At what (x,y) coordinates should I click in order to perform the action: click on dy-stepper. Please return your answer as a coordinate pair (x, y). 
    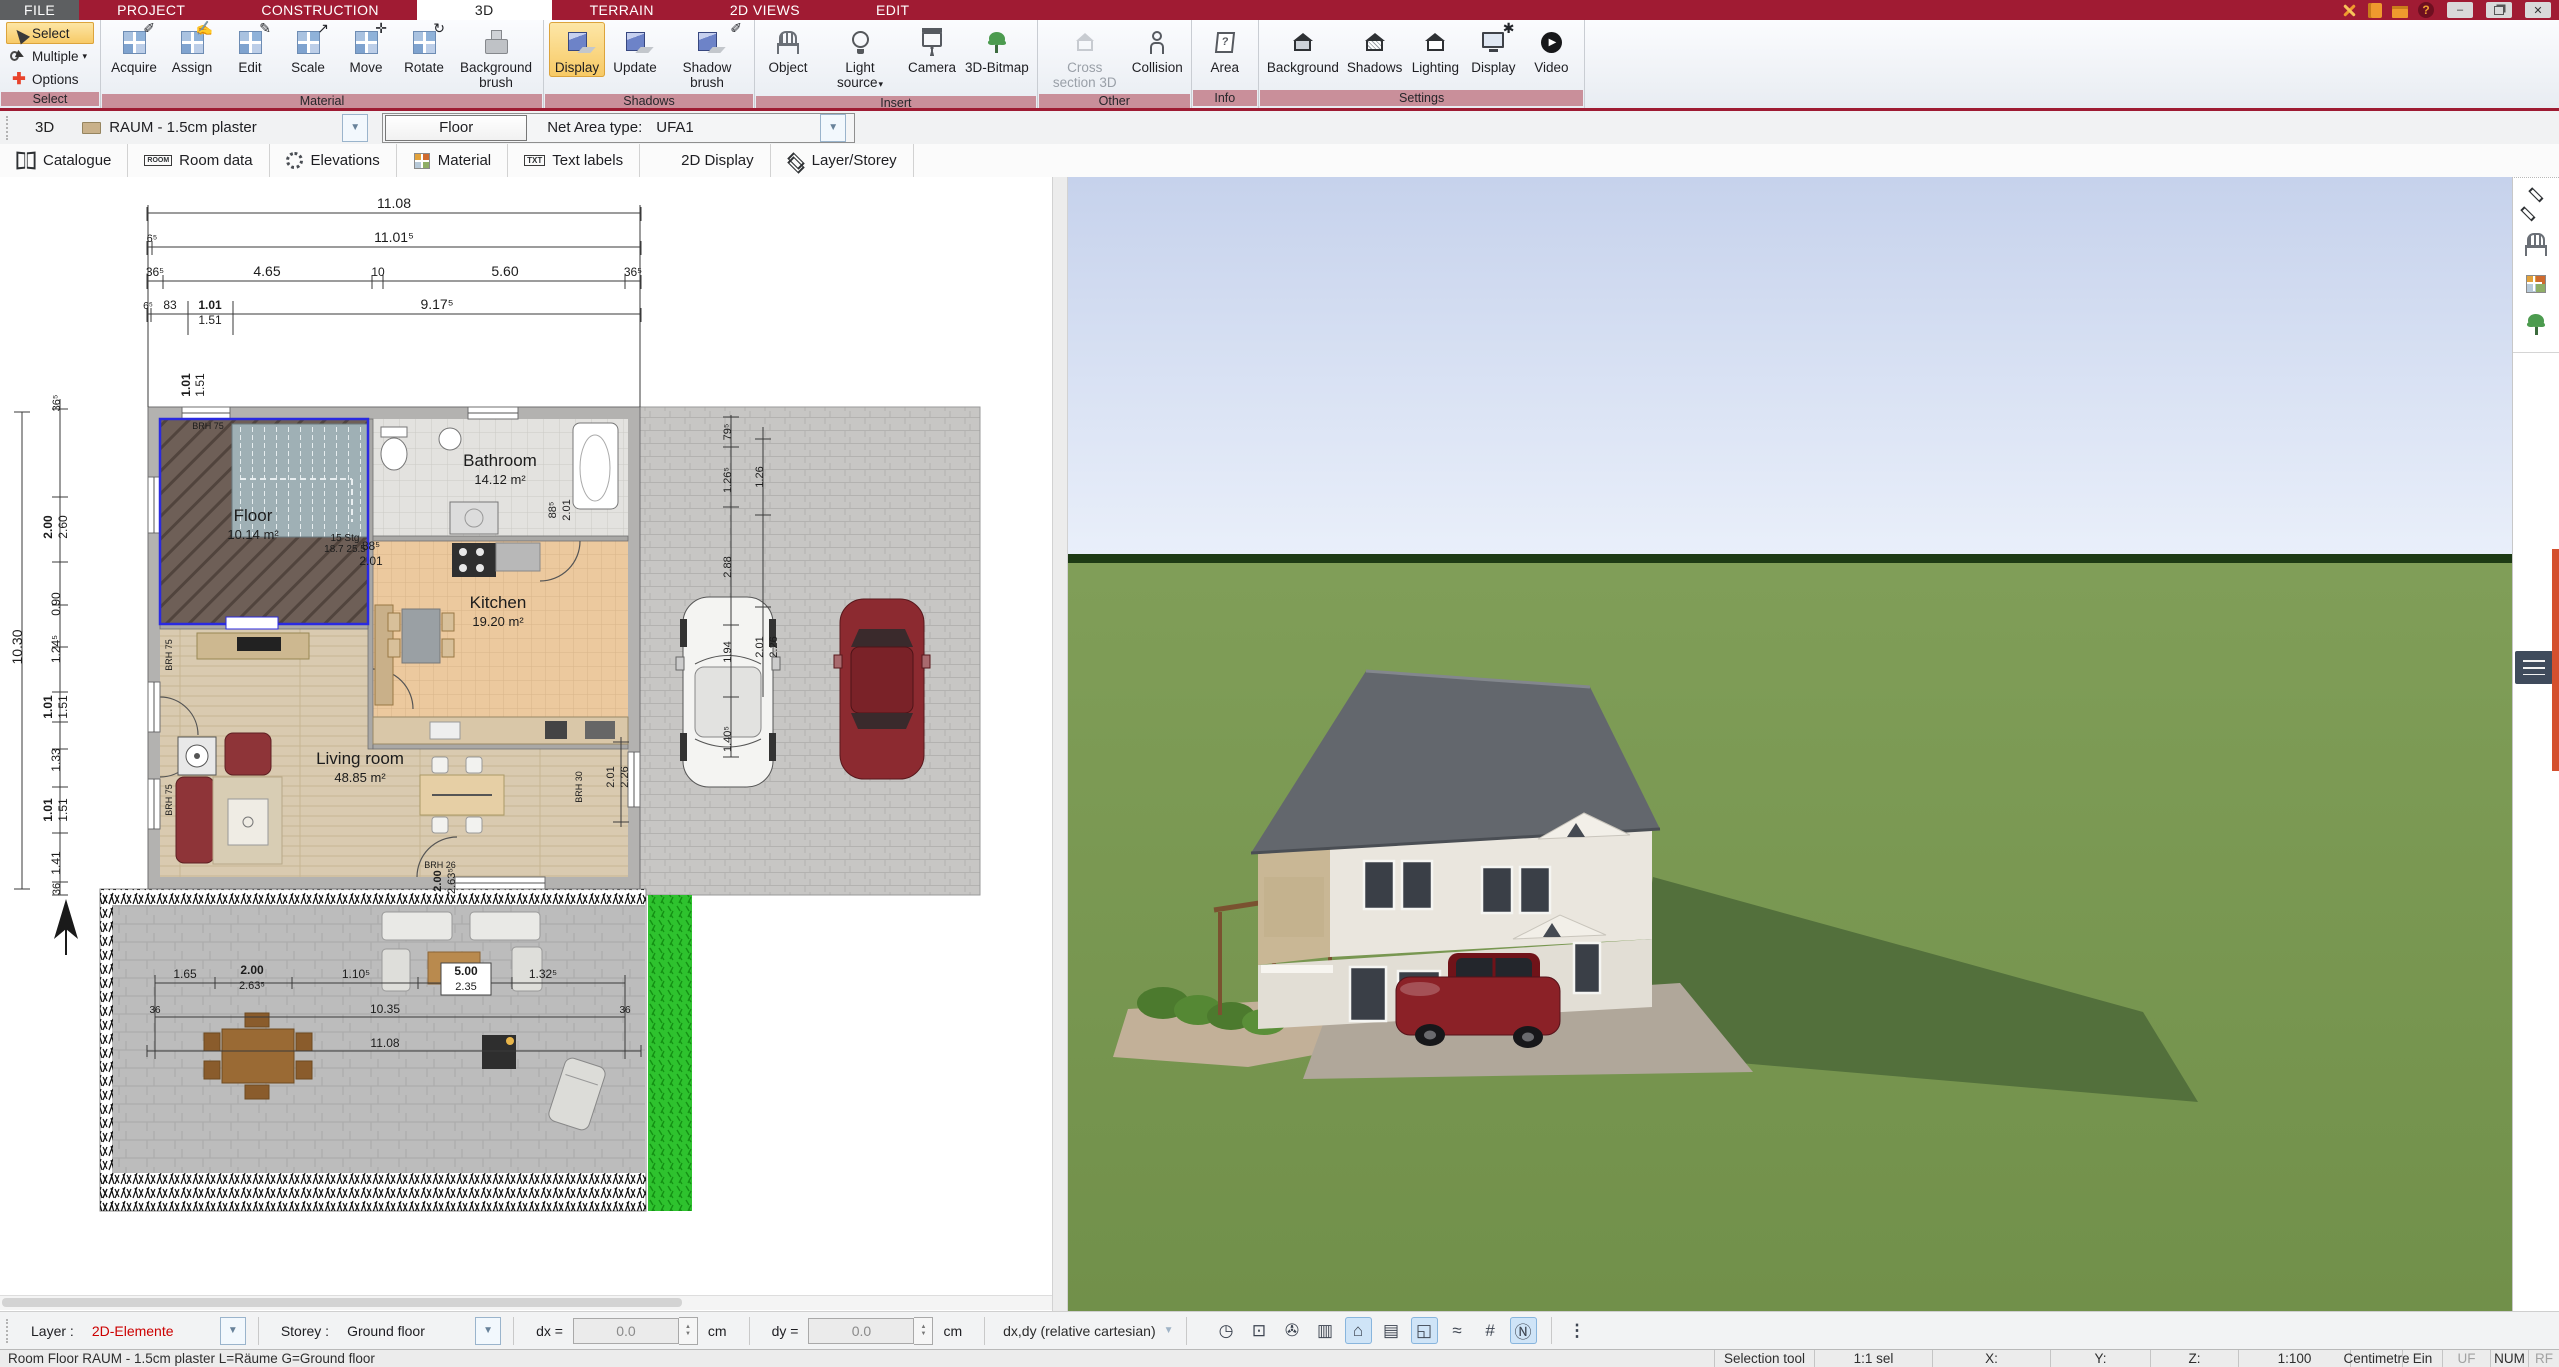
    Looking at the image, I should click on (924, 1330).